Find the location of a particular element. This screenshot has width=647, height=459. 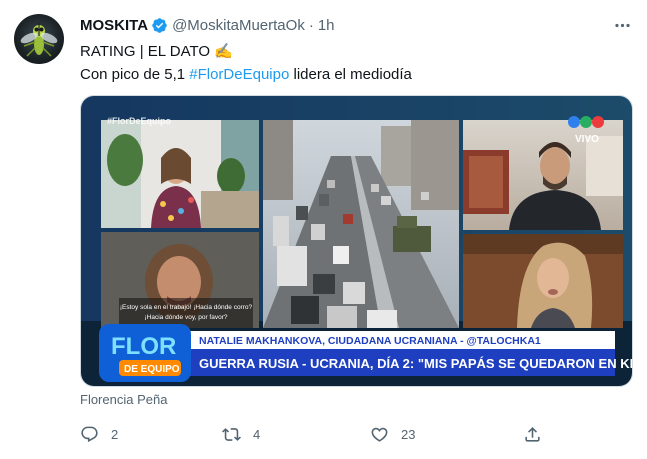

live-label: VIVO is located at coordinates (587, 139).